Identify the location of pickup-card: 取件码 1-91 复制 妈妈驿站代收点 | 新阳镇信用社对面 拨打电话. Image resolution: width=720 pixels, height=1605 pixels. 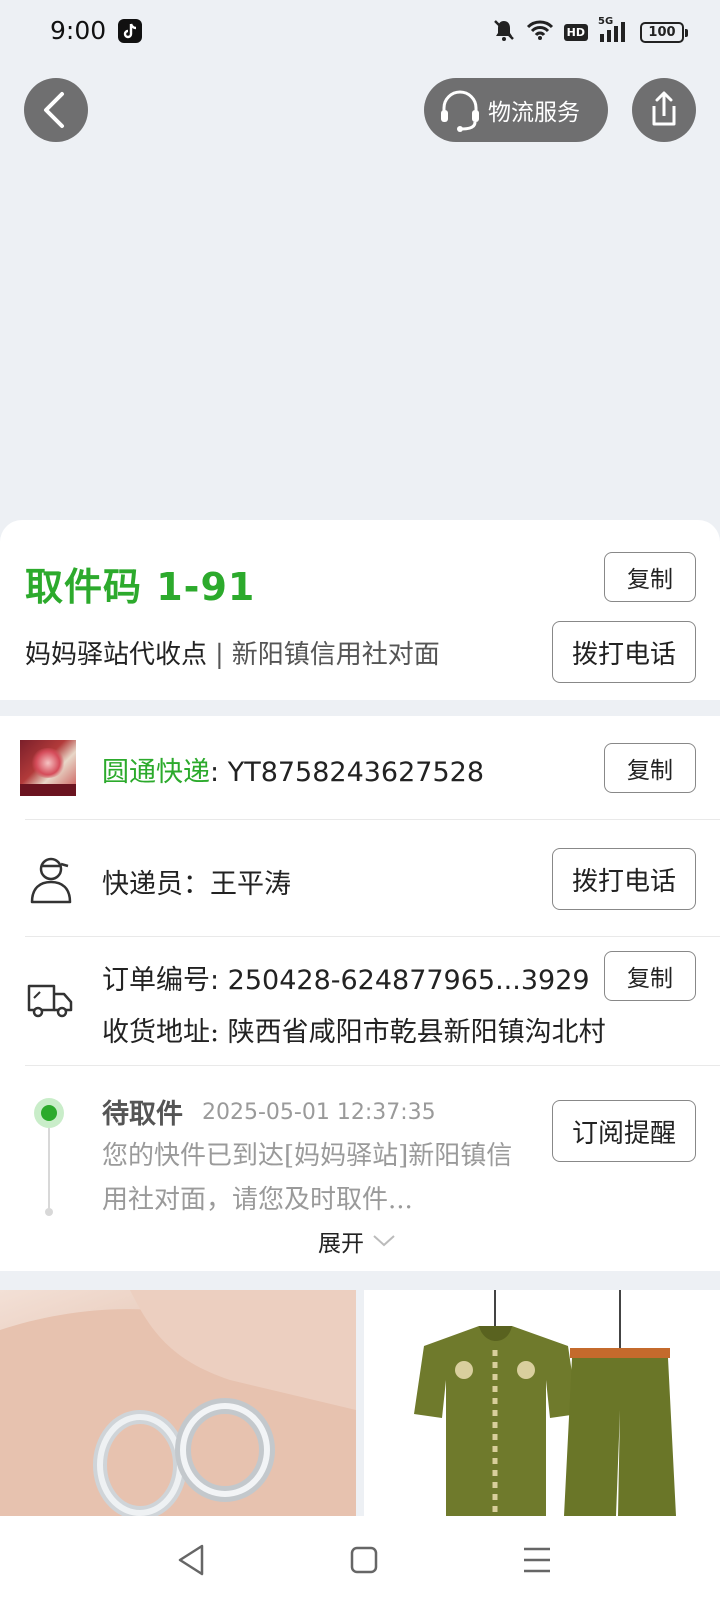
(360, 610).